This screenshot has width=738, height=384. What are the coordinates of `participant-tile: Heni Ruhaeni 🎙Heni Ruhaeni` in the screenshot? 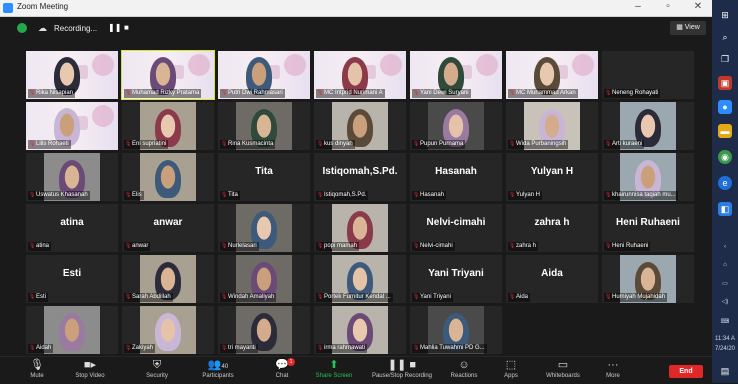 It's located at (648, 228).